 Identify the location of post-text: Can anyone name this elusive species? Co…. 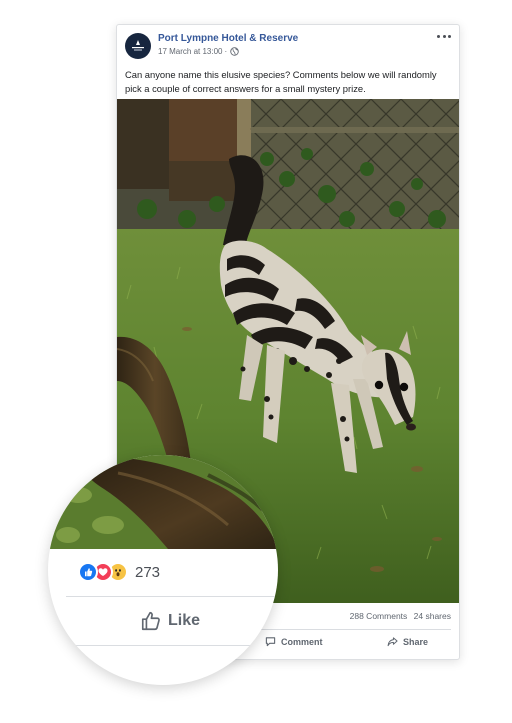
(281, 81).